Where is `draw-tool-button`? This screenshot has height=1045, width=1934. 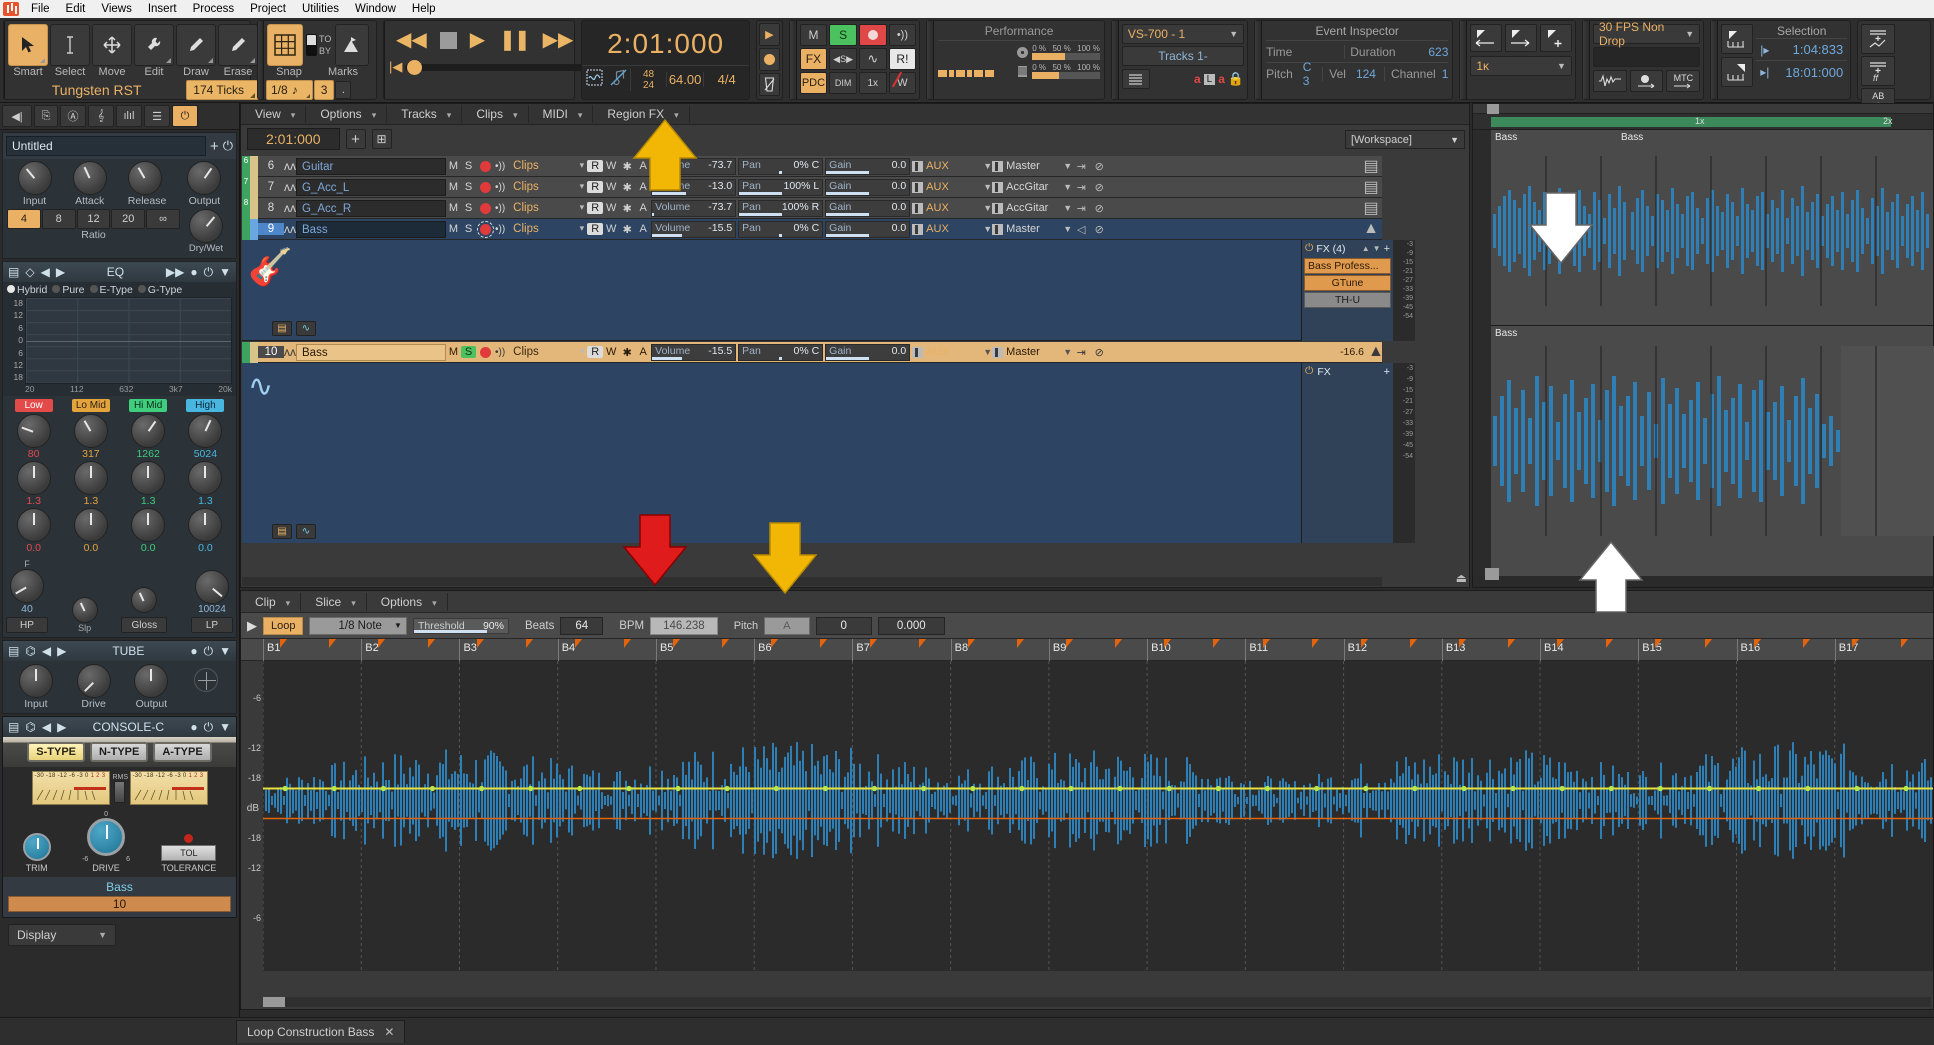
draw-tool-button is located at coordinates (196, 45).